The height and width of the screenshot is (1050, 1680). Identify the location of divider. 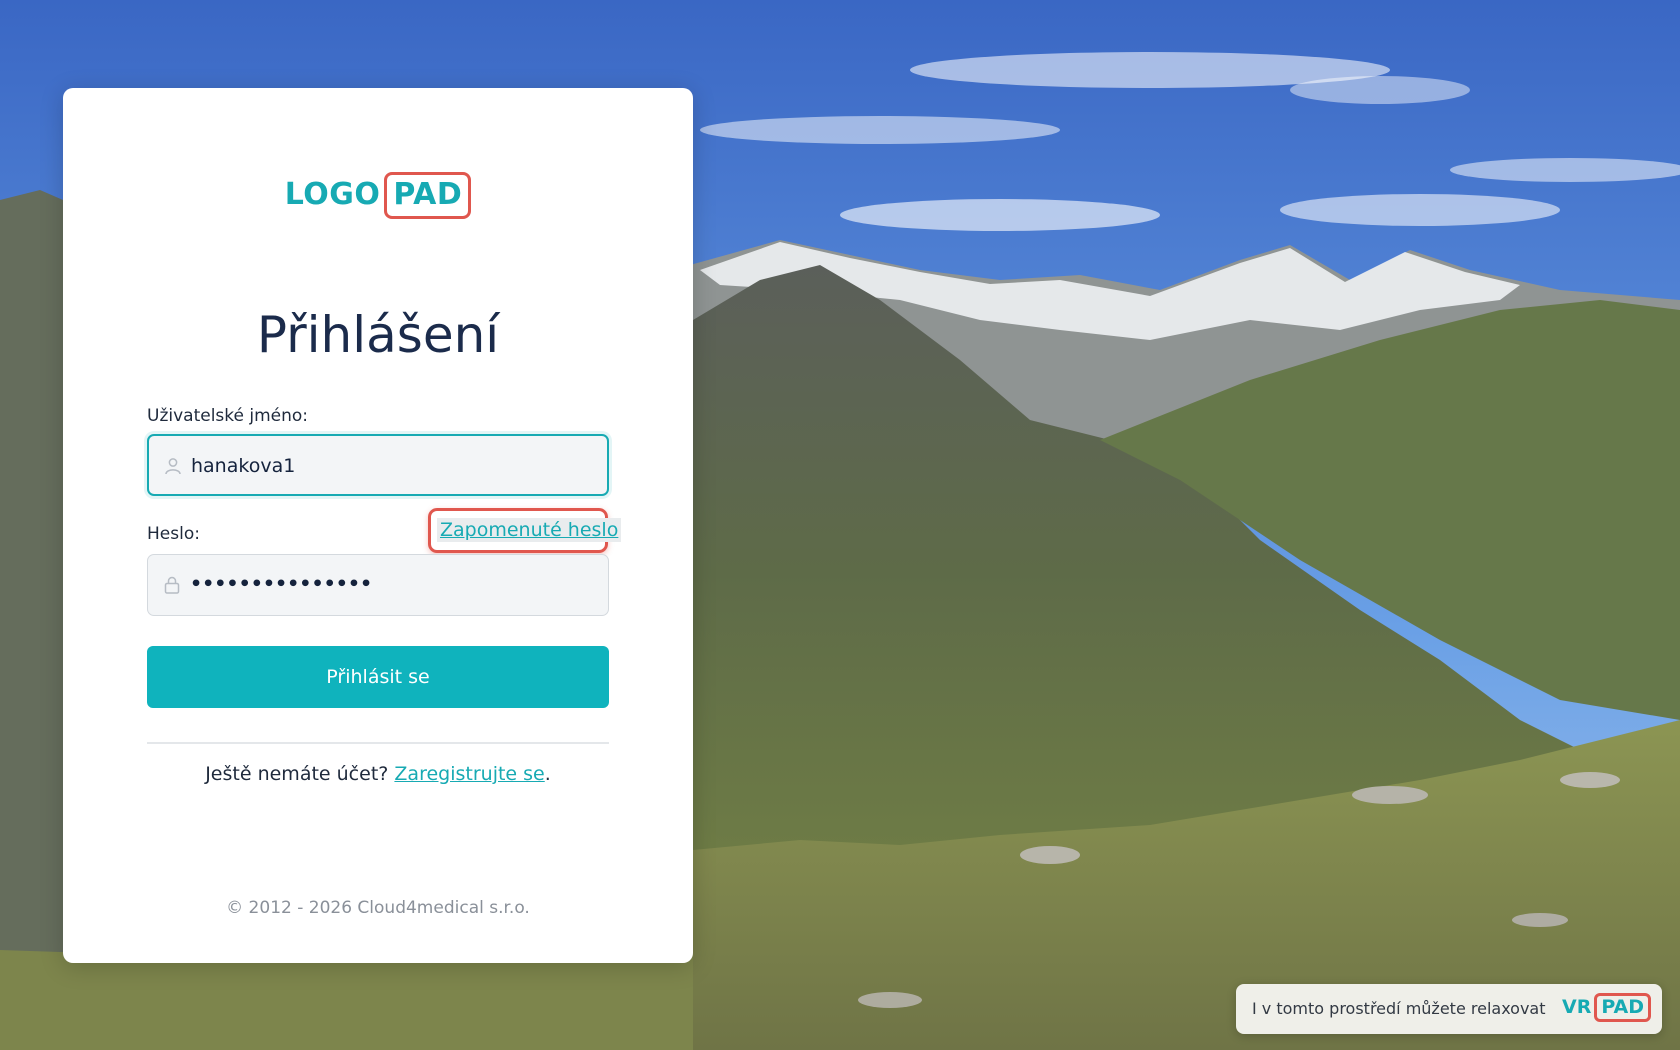
(378, 743).